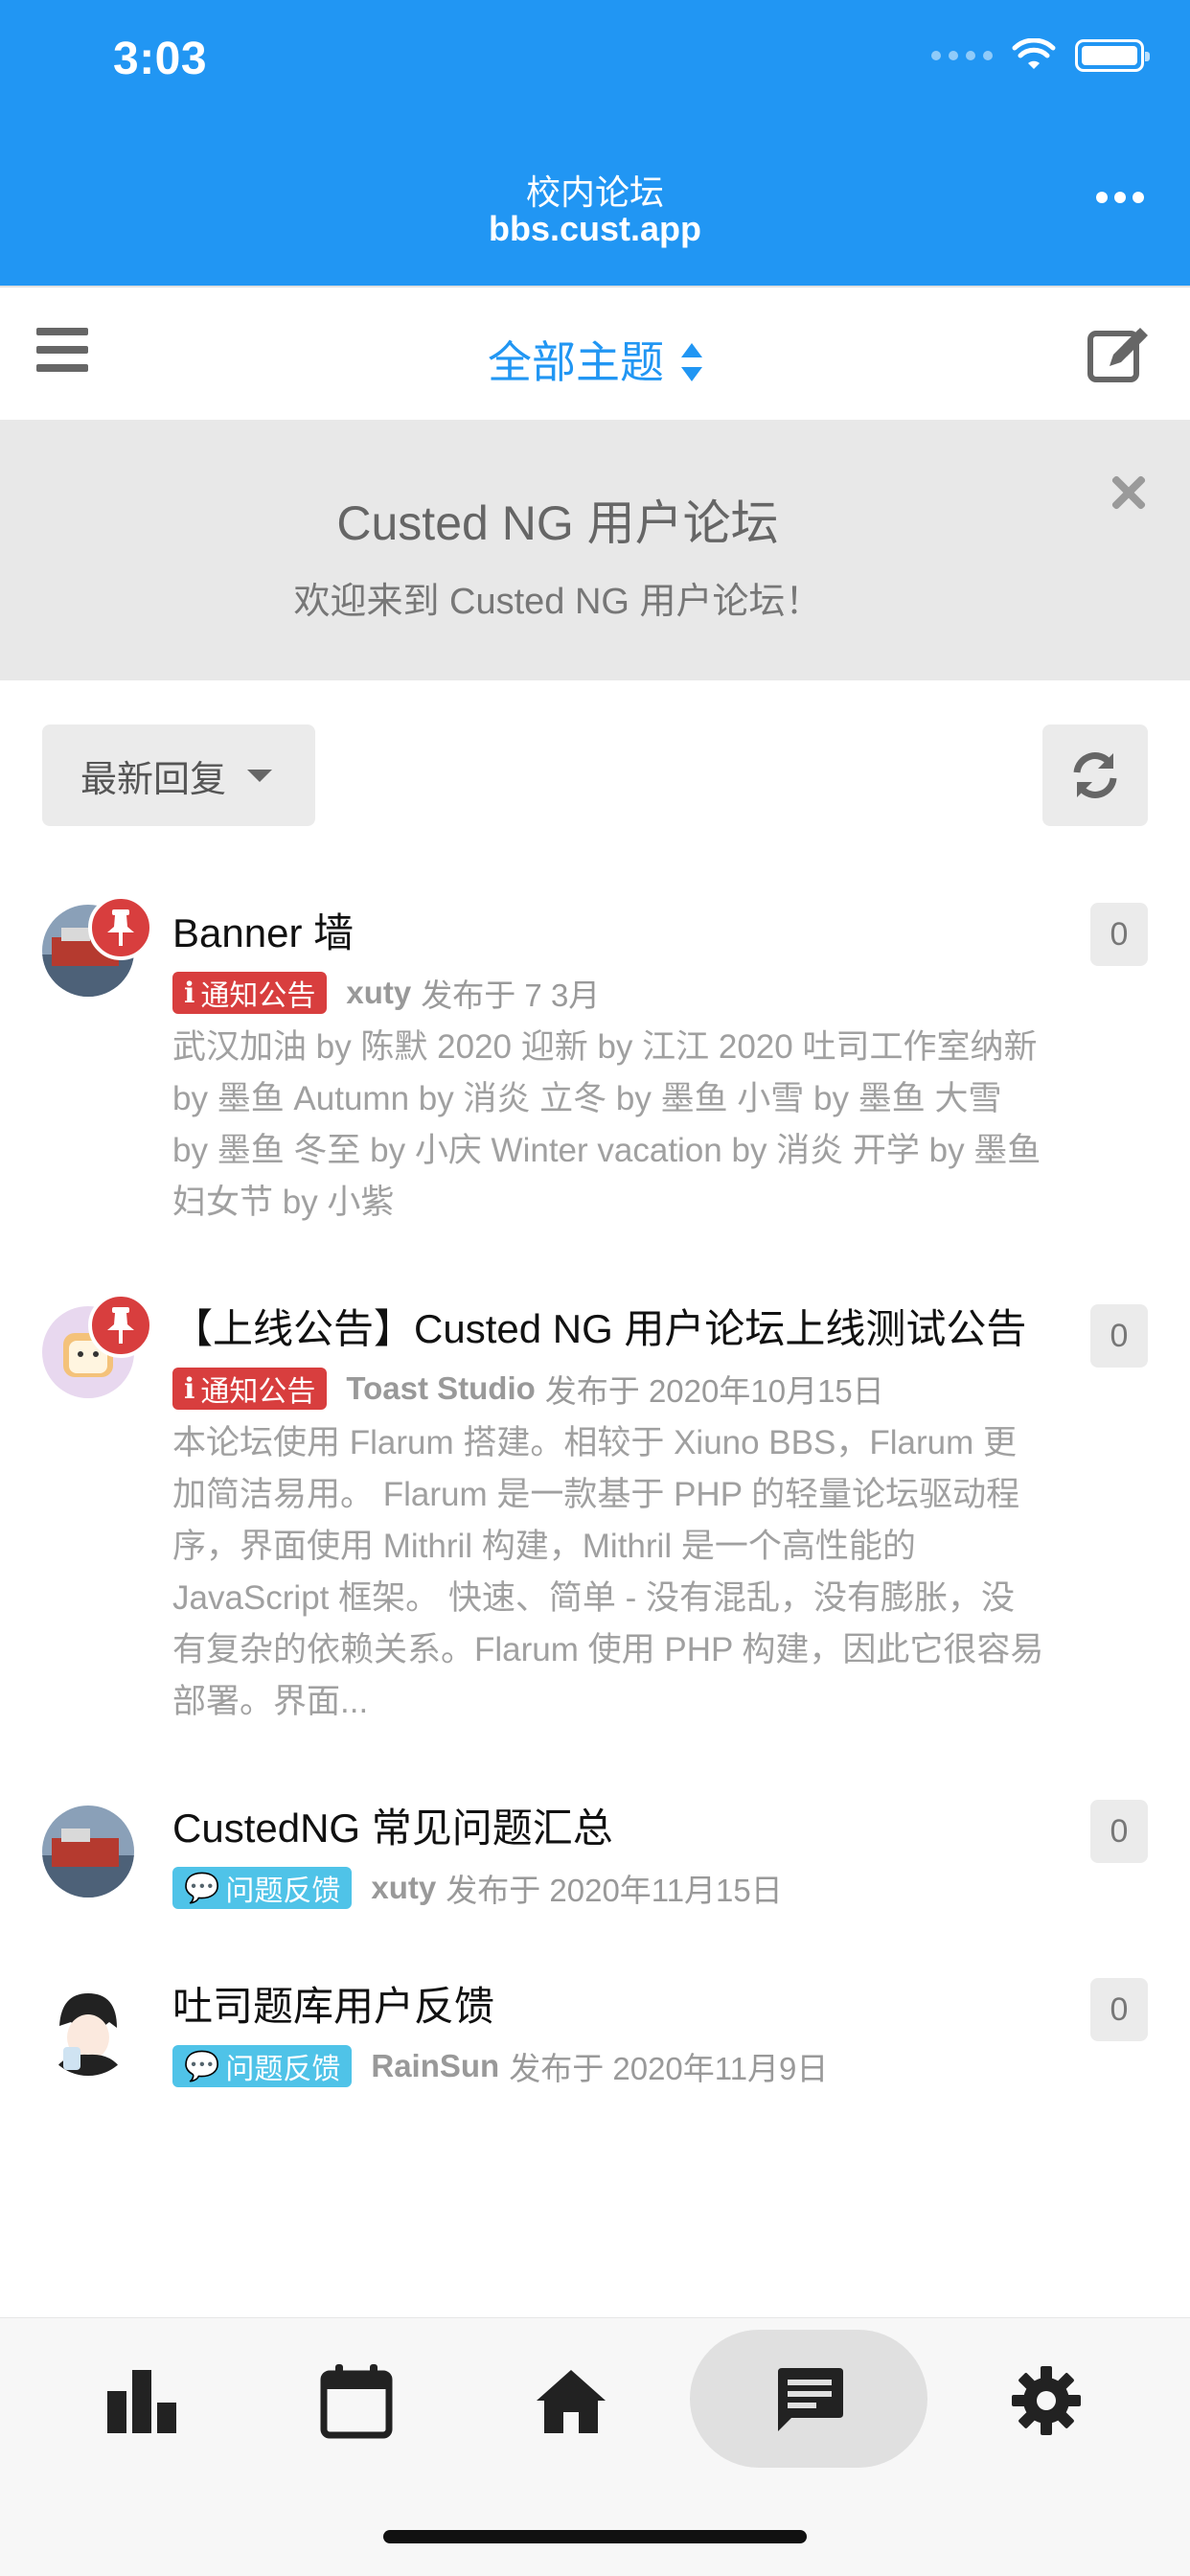 The image size is (1190, 2576). Describe the element at coordinates (160, 59) in the screenshot. I see `status-time: 3:03` at that location.